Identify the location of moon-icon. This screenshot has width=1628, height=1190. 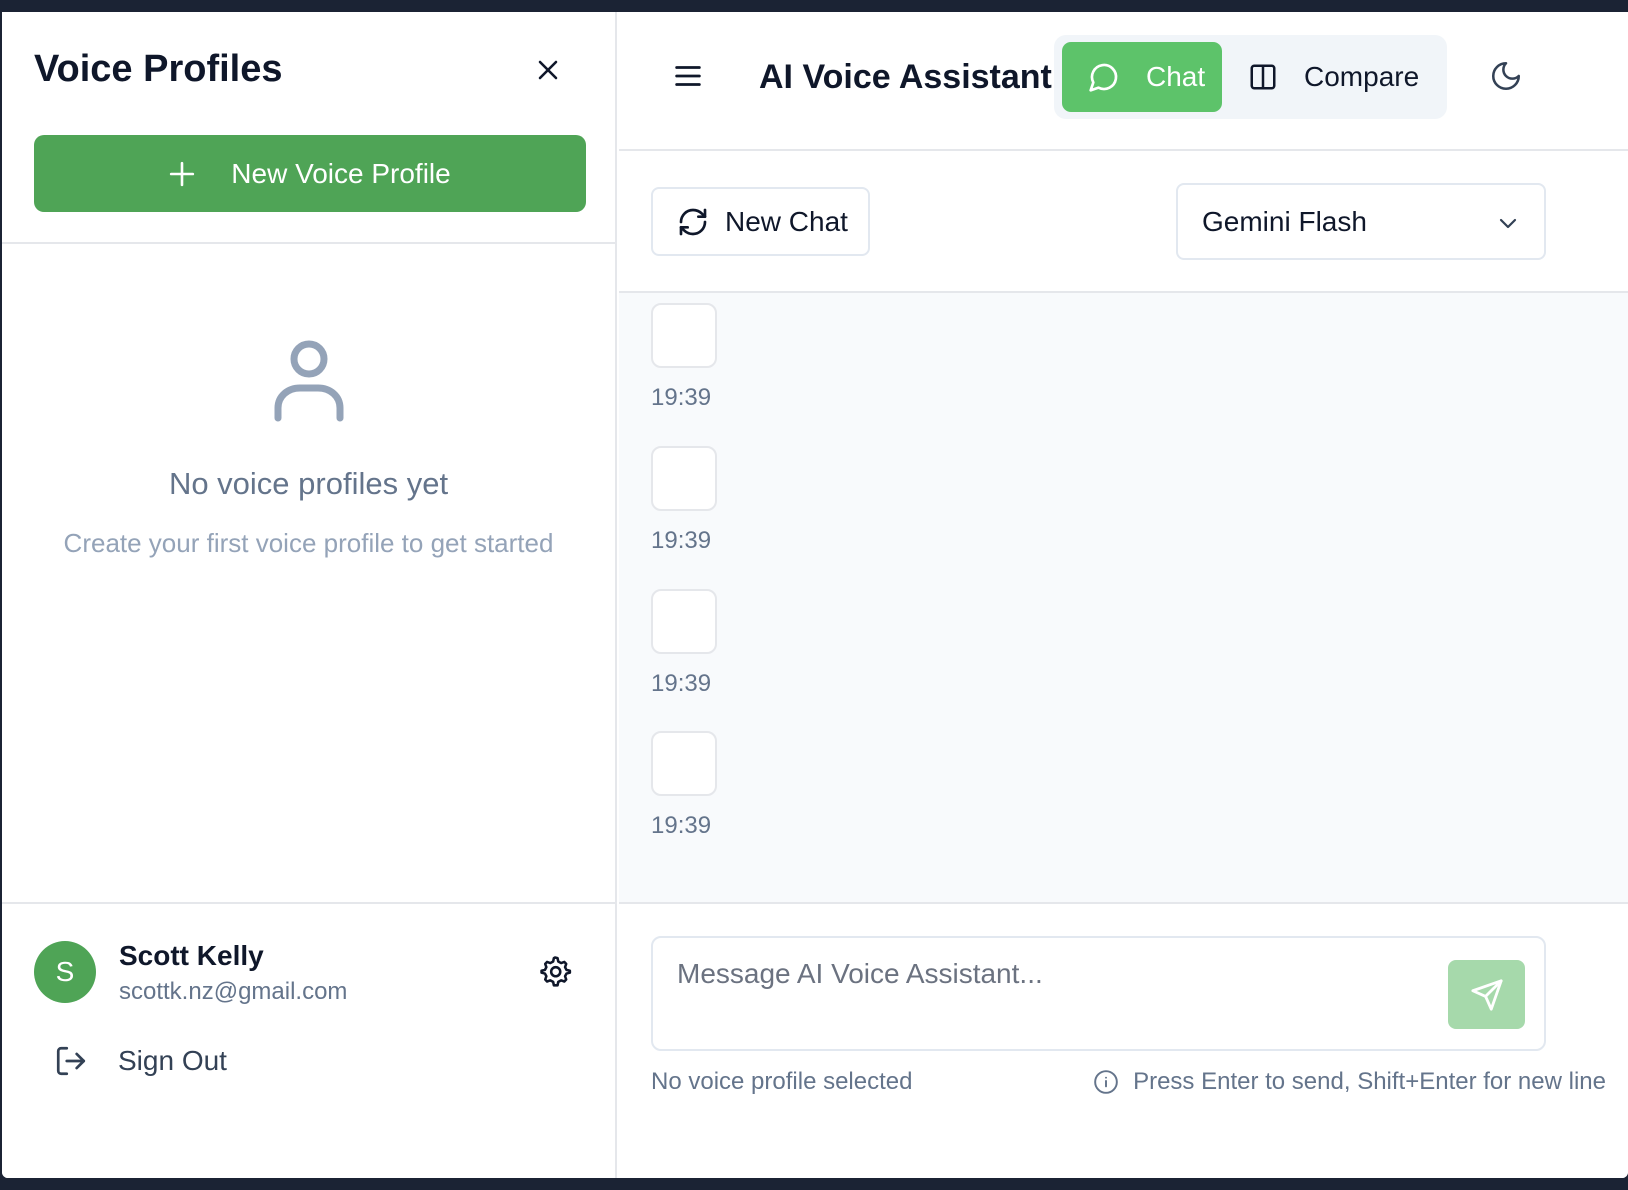
(1506, 76).